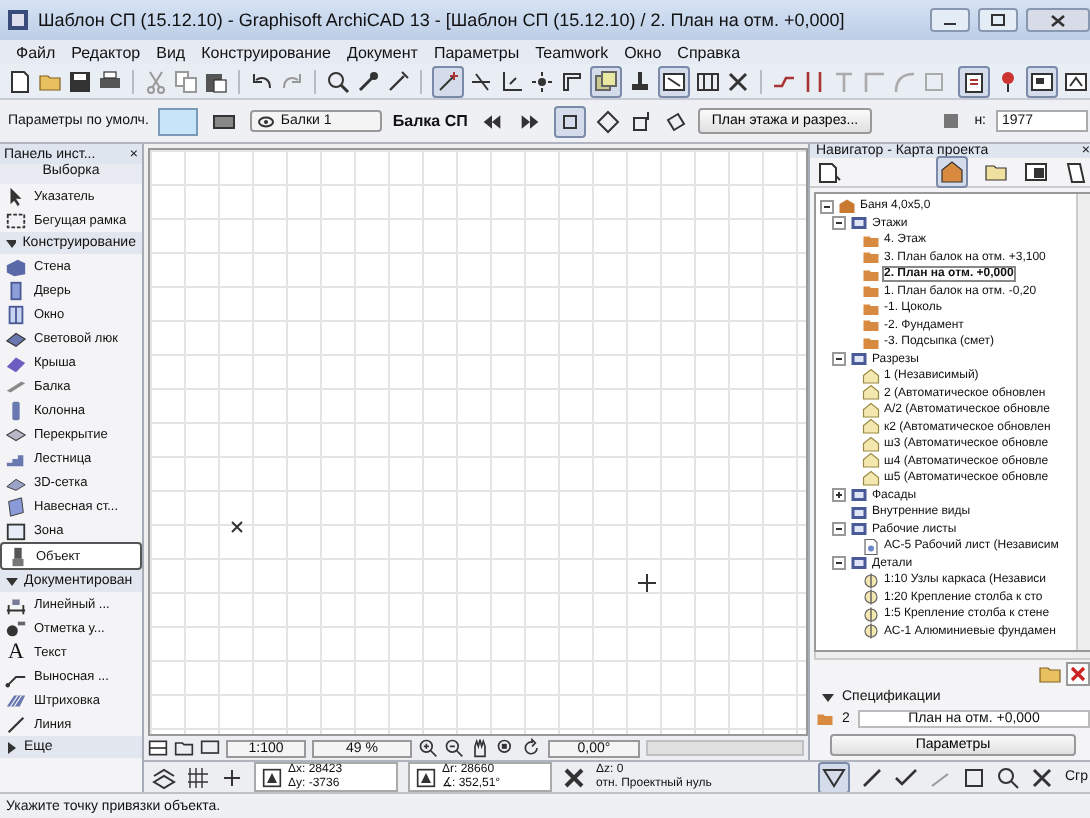 The image size is (1090, 818). I want to click on hand-icon, so click(480, 748).